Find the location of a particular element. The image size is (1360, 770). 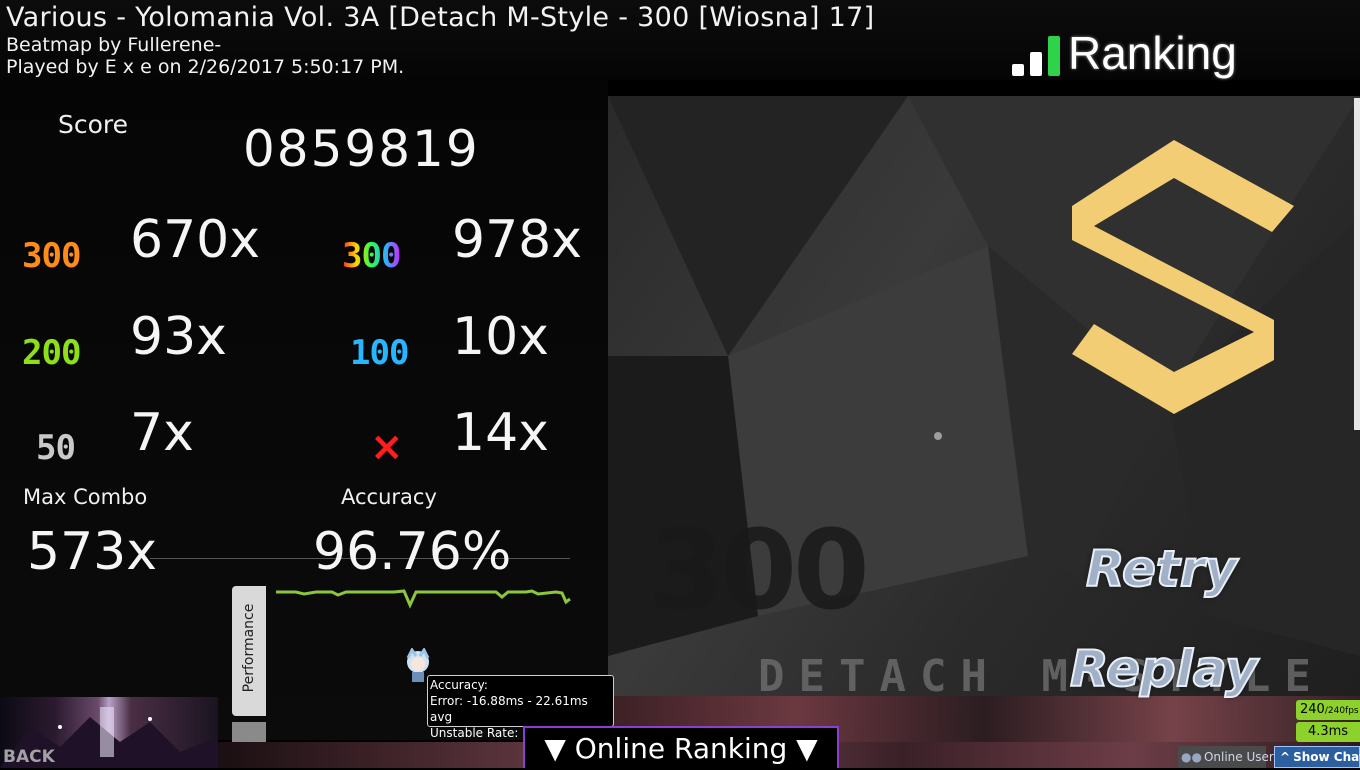

users-icon: ●● is located at coordinates (1191, 757).